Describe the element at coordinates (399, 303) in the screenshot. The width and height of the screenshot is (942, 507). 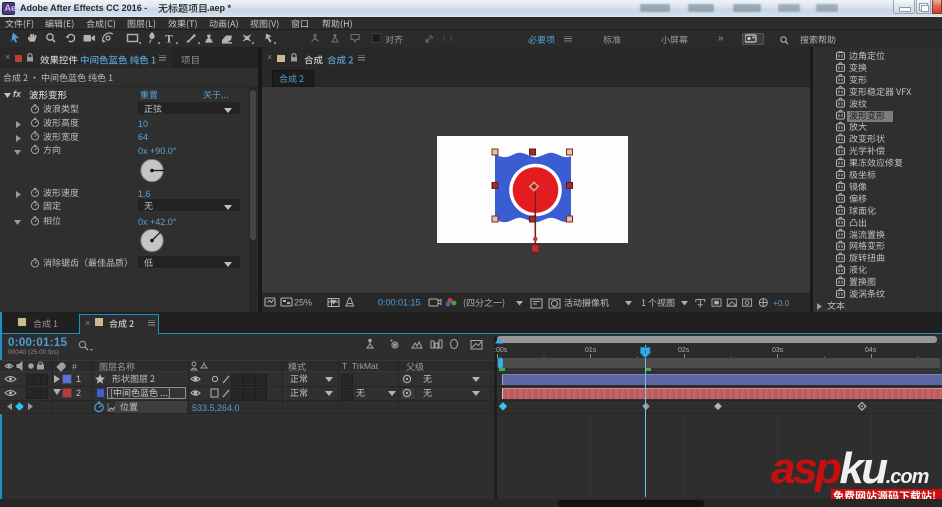
I see `svg-text: 0:00:01:15` at that location.